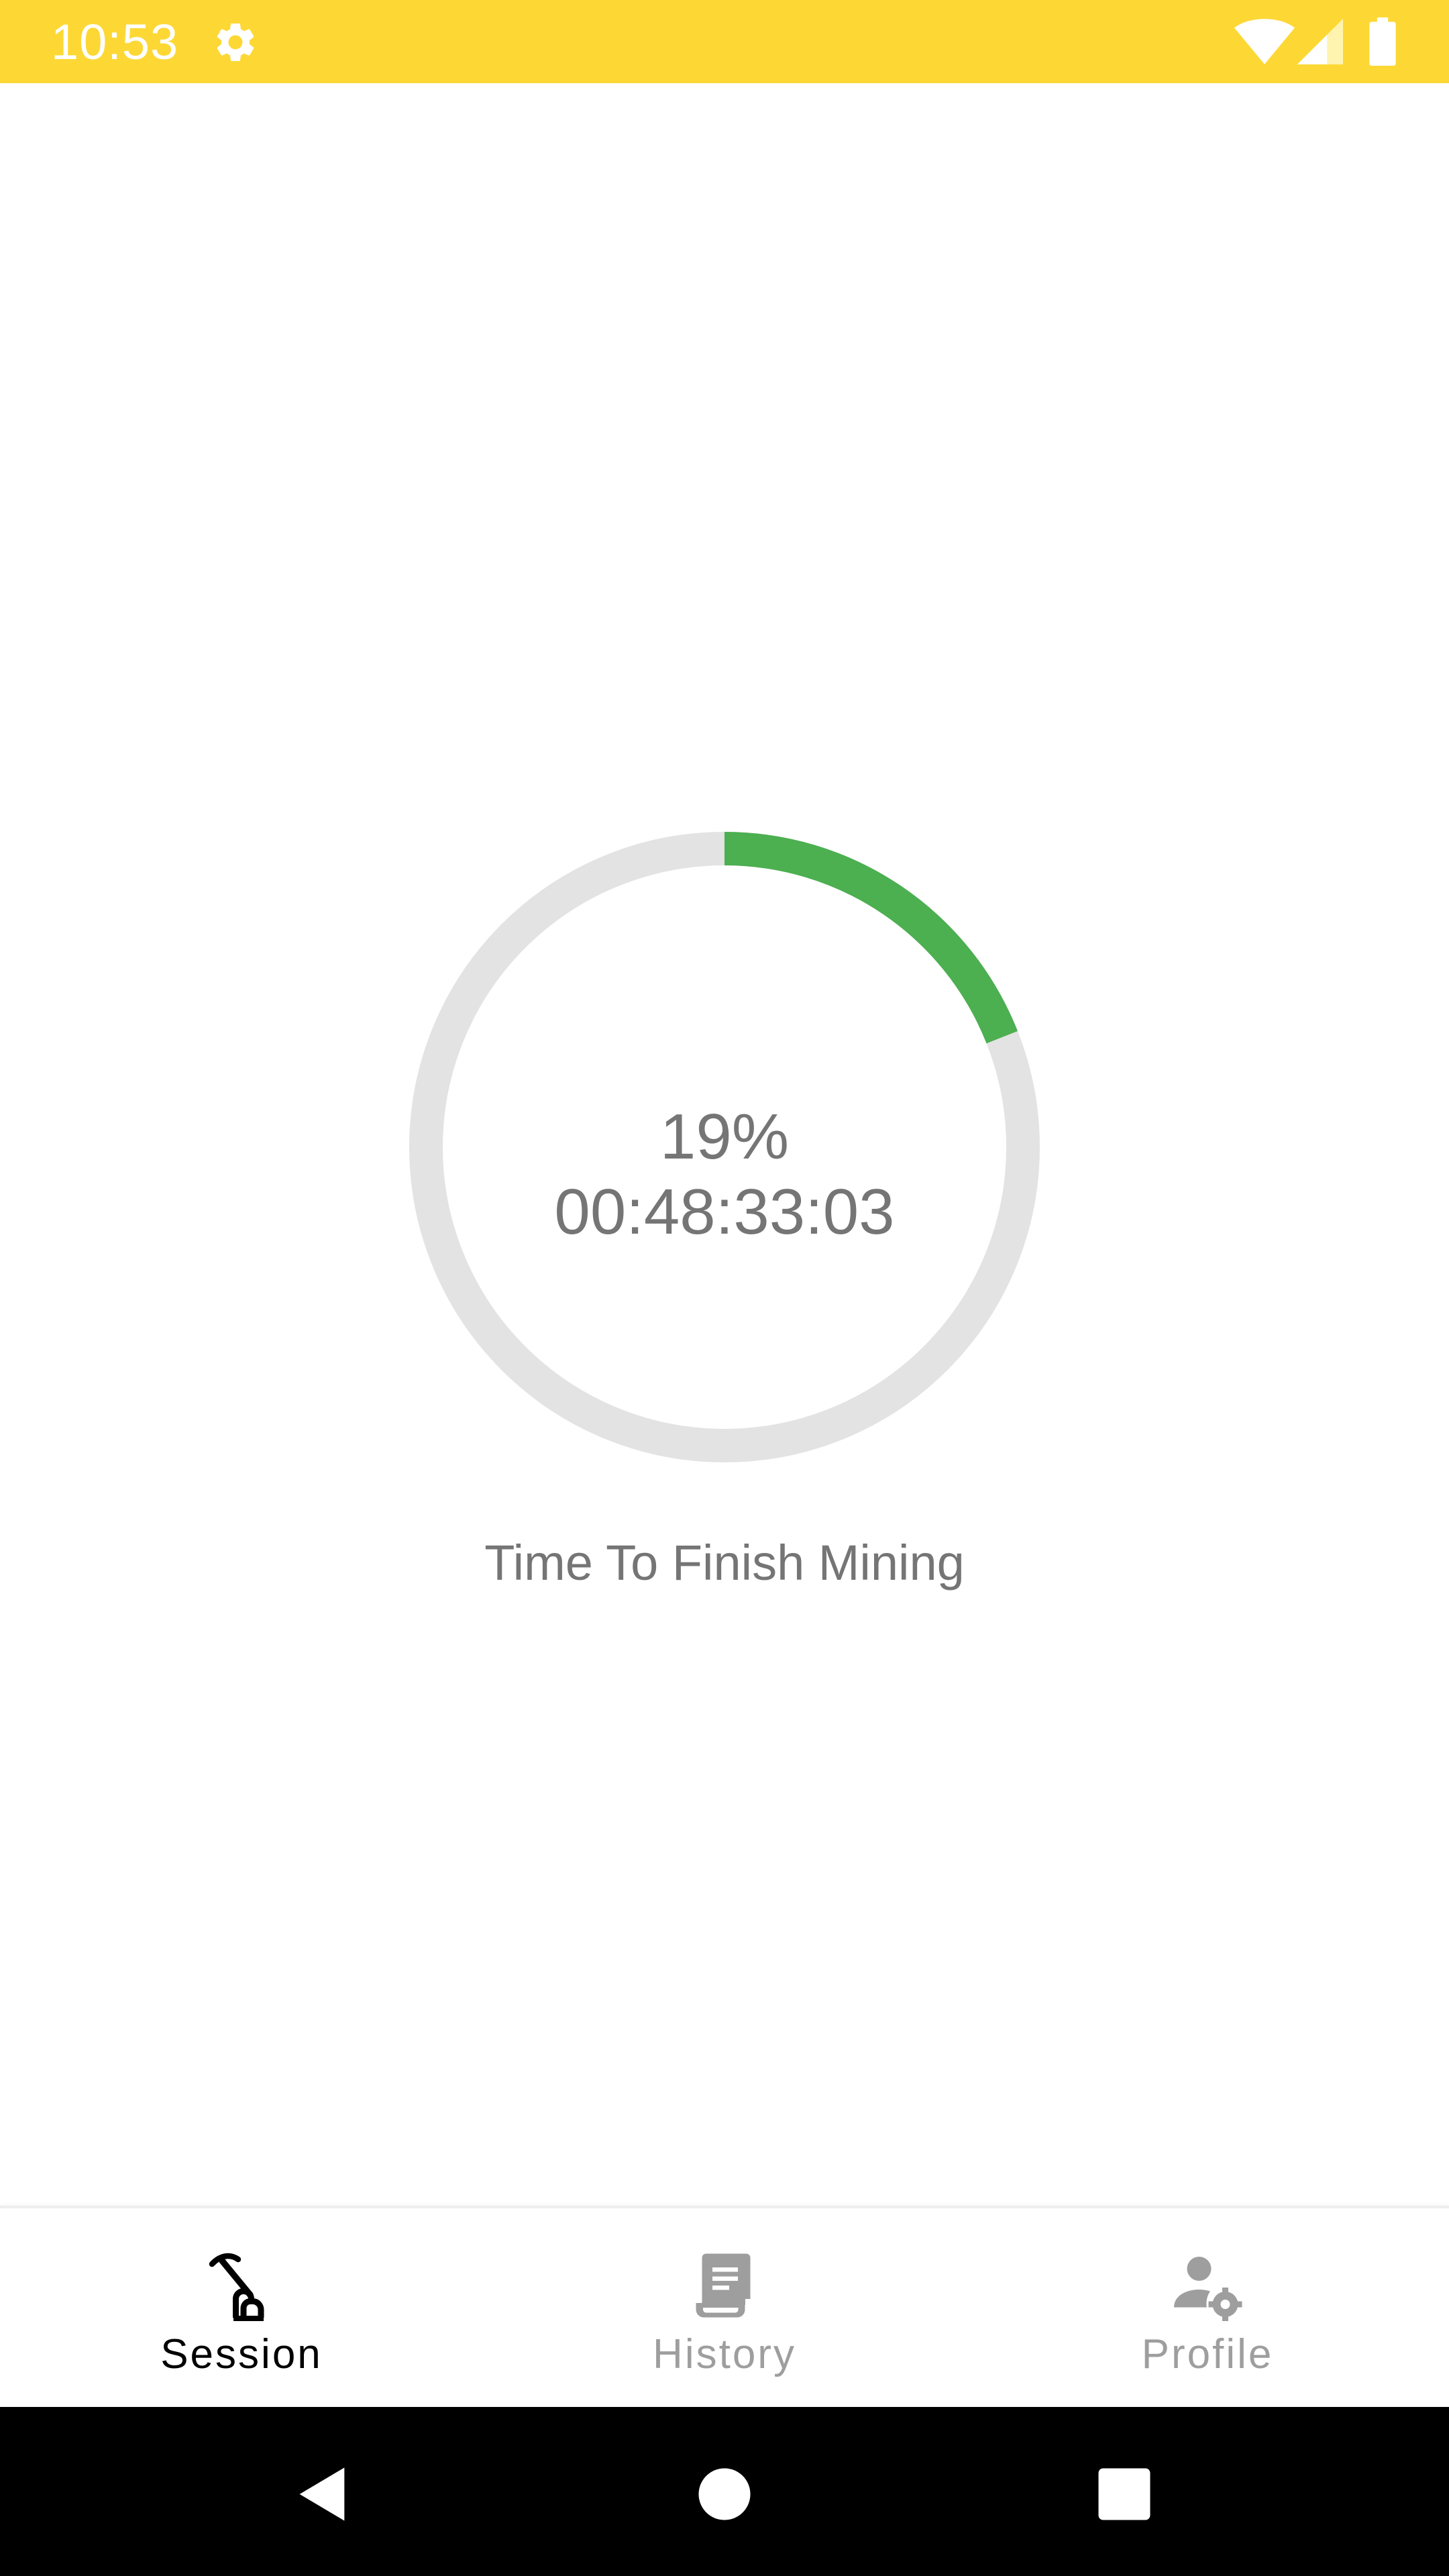  Describe the element at coordinates (724, 41) in the screenshot. I see `status-bar: 10:53` at that location.